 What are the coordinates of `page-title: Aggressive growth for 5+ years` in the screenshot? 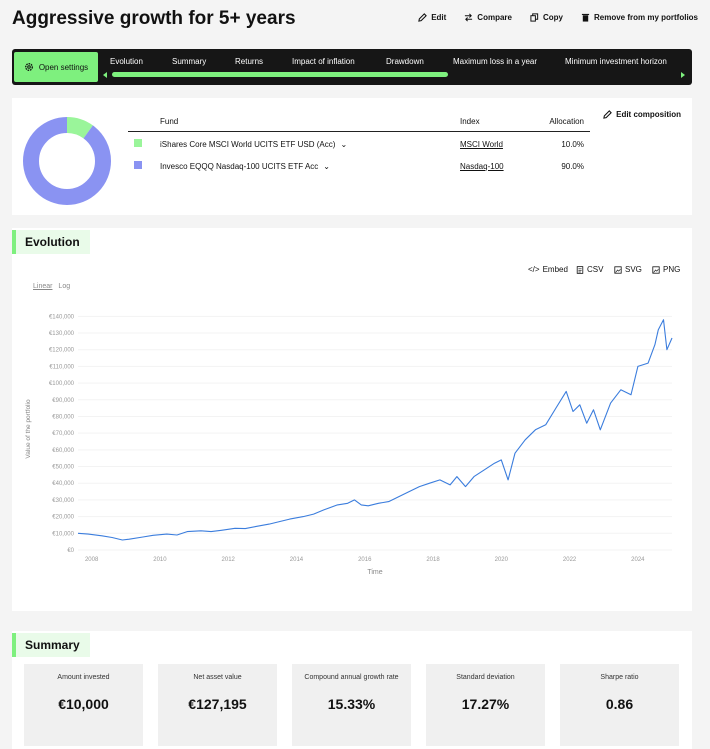 It's located at (154, 18).